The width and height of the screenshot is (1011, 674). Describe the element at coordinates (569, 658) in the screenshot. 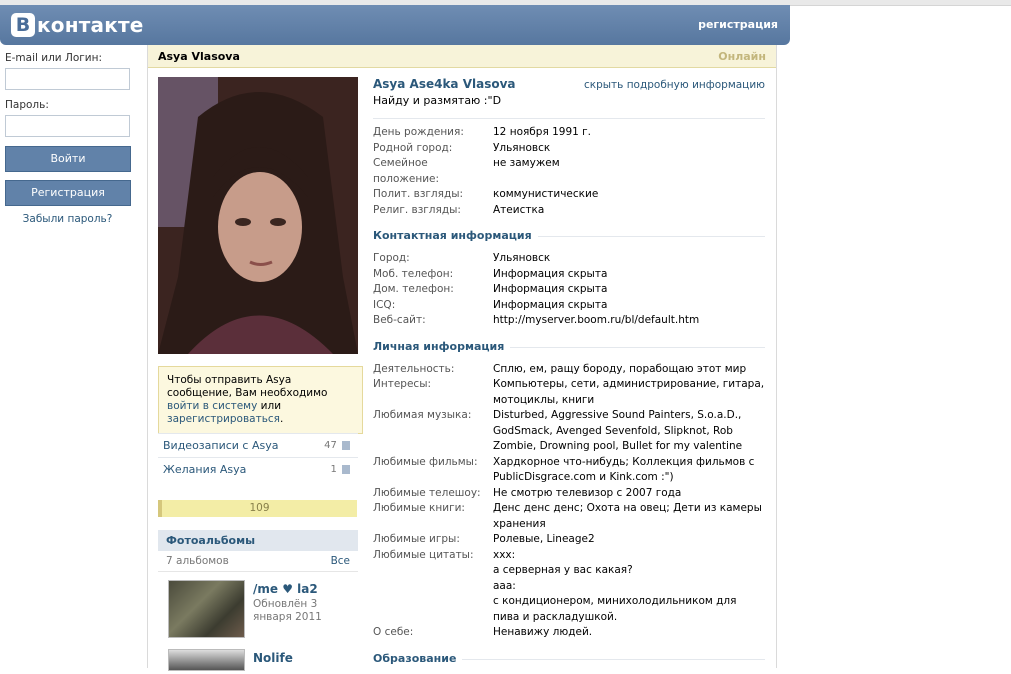

I see `education-section-header: Образование` at that location.